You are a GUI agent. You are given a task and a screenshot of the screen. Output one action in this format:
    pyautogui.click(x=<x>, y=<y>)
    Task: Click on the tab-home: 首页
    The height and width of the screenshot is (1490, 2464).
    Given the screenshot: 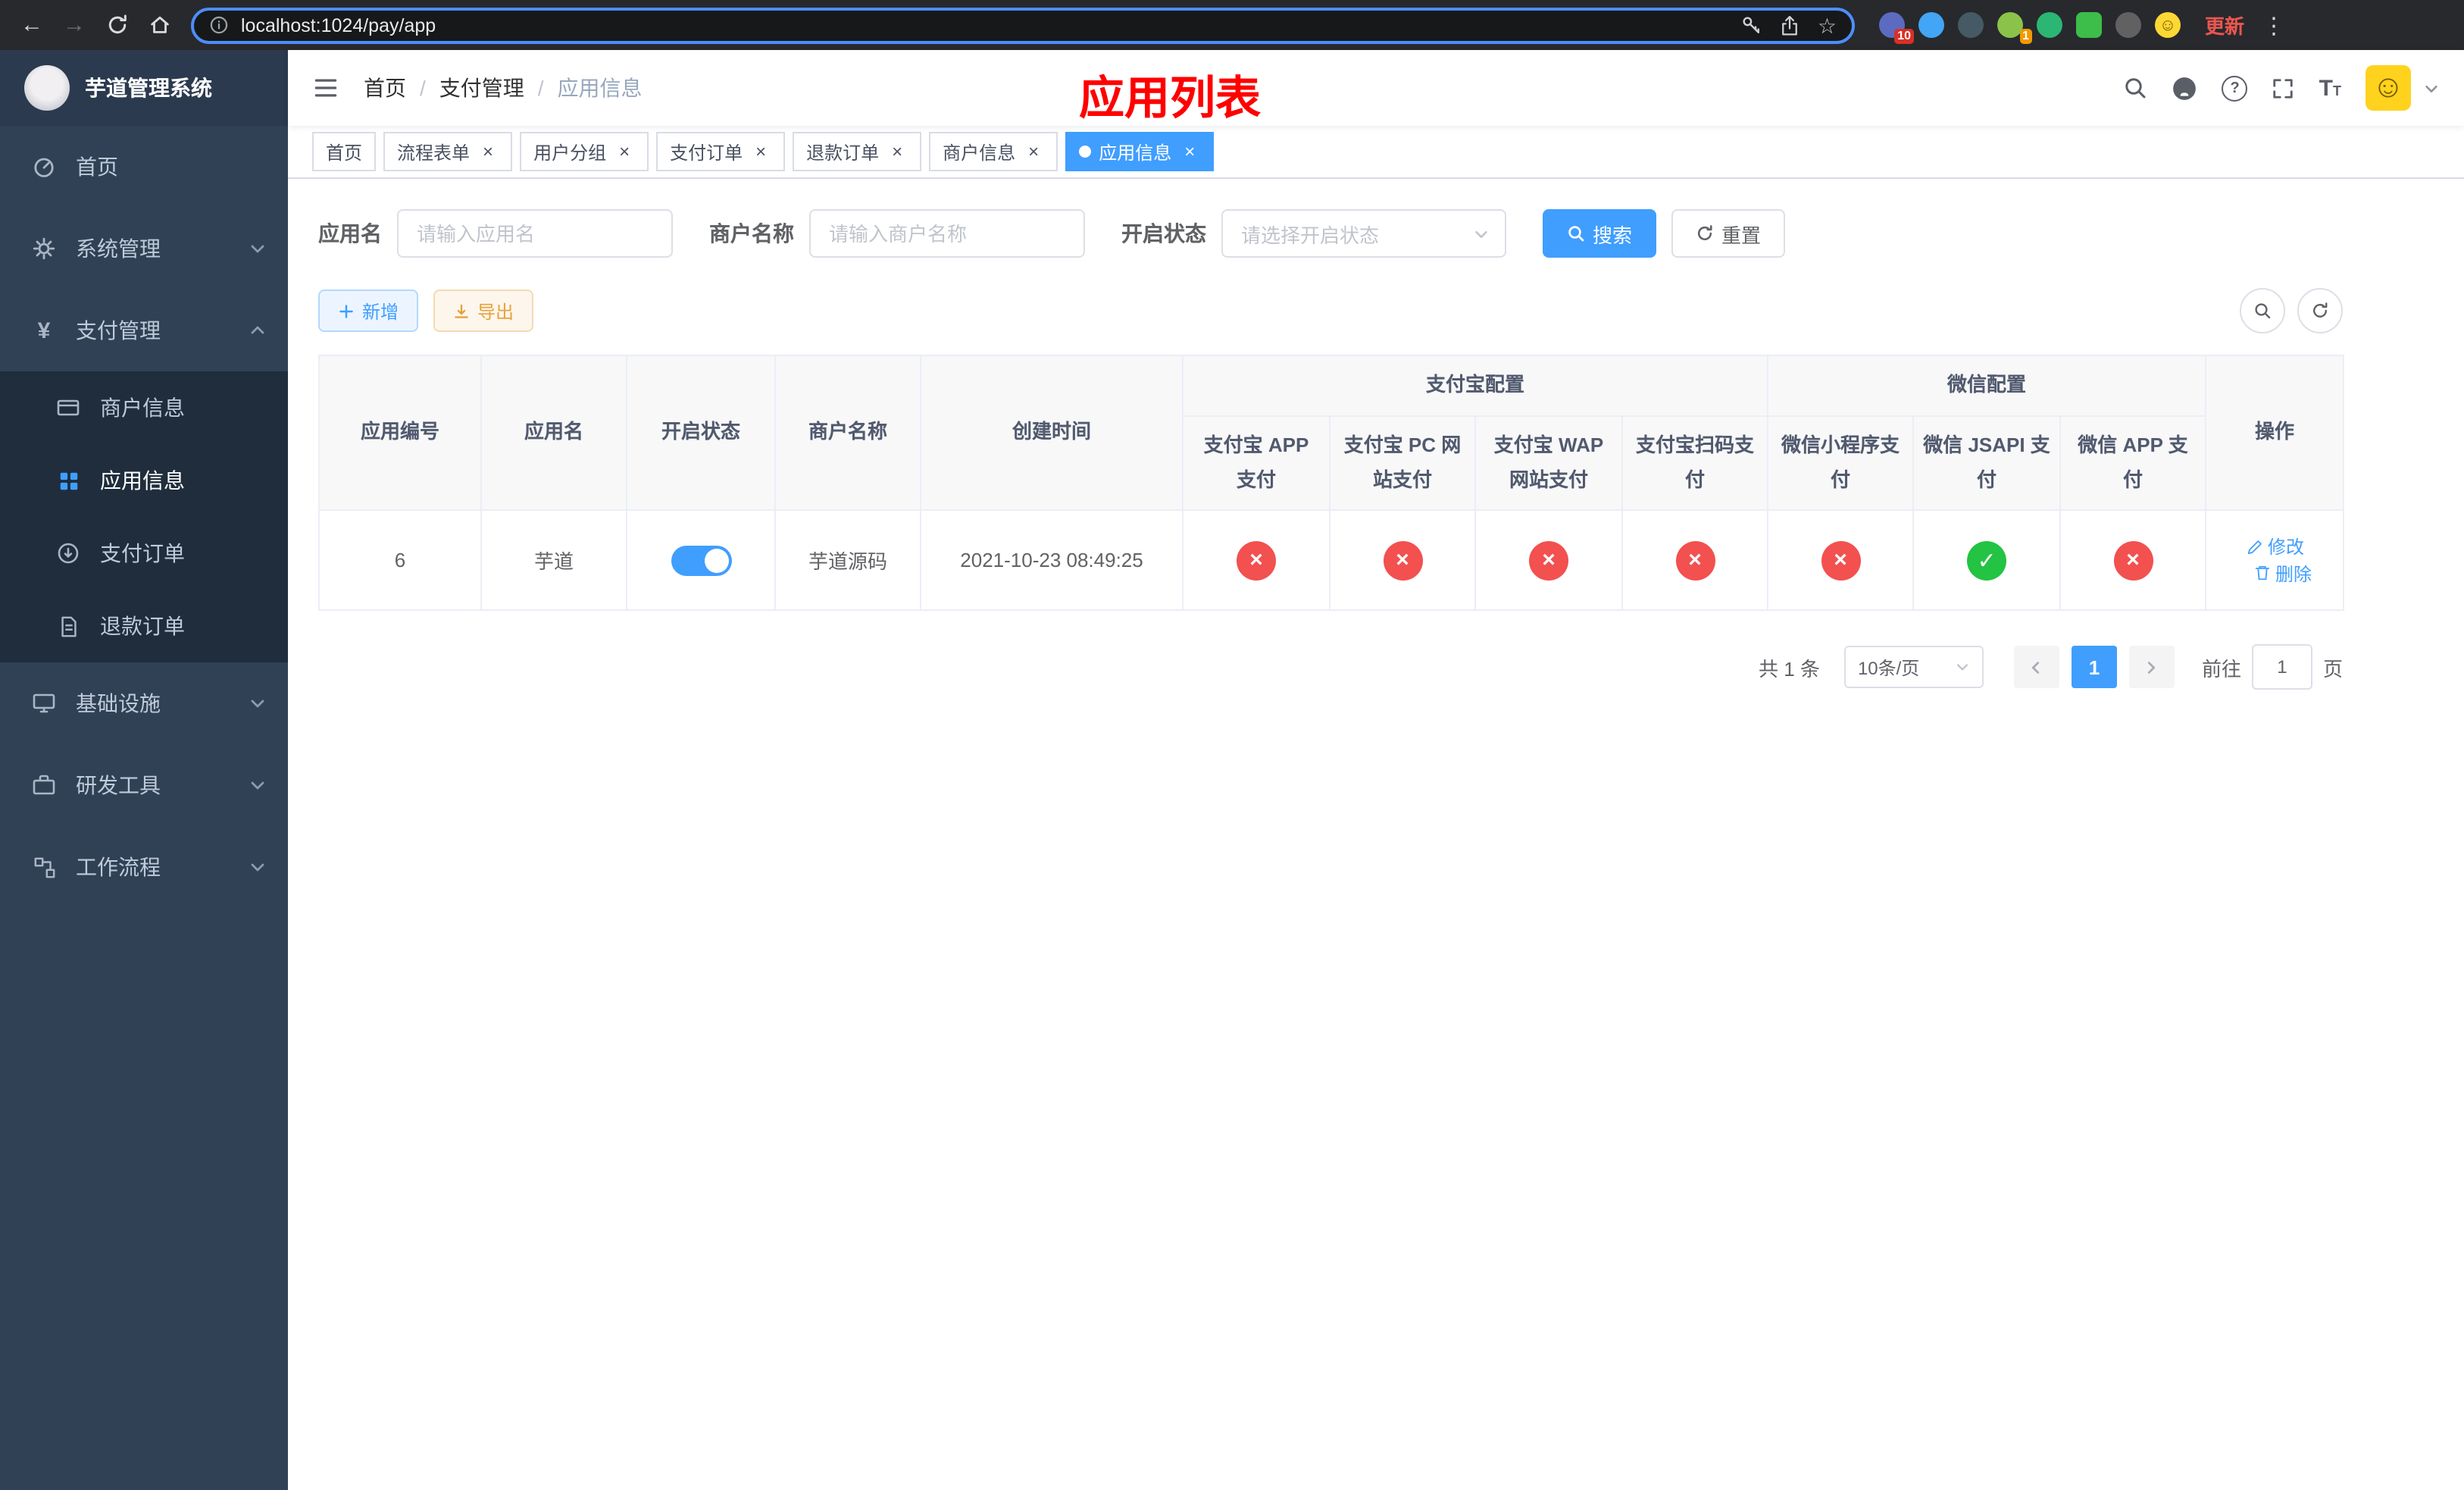 What is the action you would take?
    pyautogui.click(x=344, y=151)
    